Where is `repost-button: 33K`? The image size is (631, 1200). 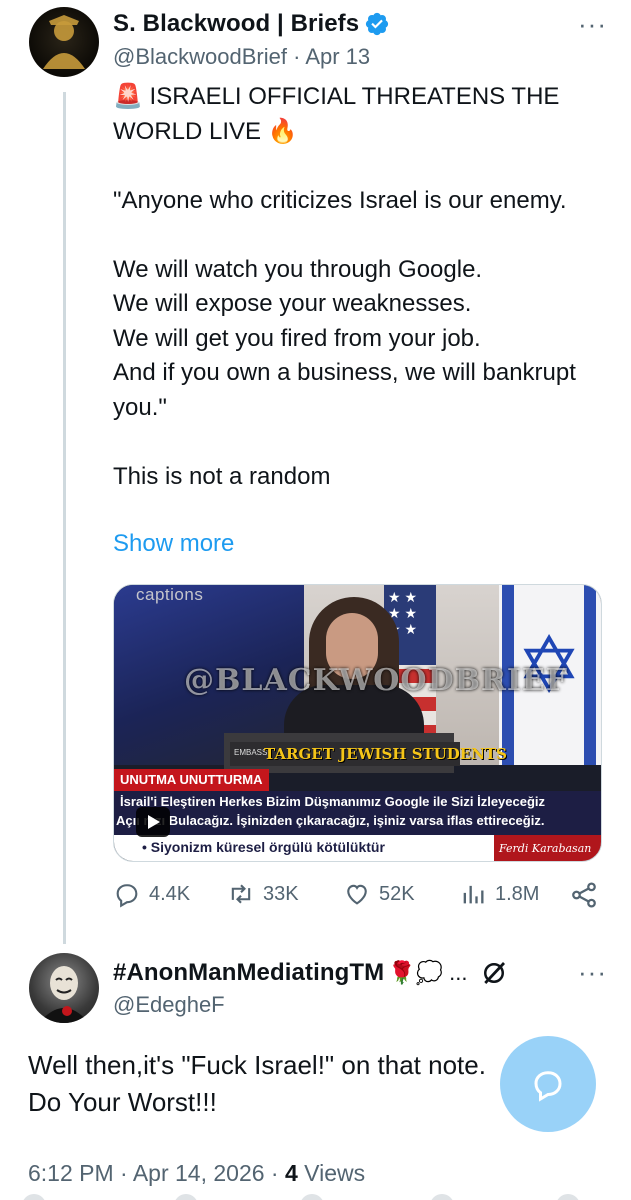
repost-button: 33K is located at coordinates (263, 894).